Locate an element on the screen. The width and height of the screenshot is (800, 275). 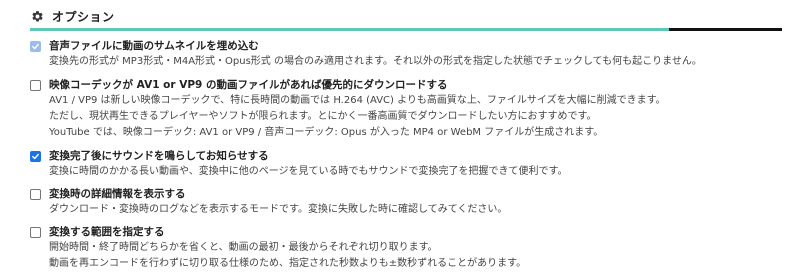
option-label: 音声ファイルに動画のサムネイルを埋め込む is located at coordinates (154, 46).